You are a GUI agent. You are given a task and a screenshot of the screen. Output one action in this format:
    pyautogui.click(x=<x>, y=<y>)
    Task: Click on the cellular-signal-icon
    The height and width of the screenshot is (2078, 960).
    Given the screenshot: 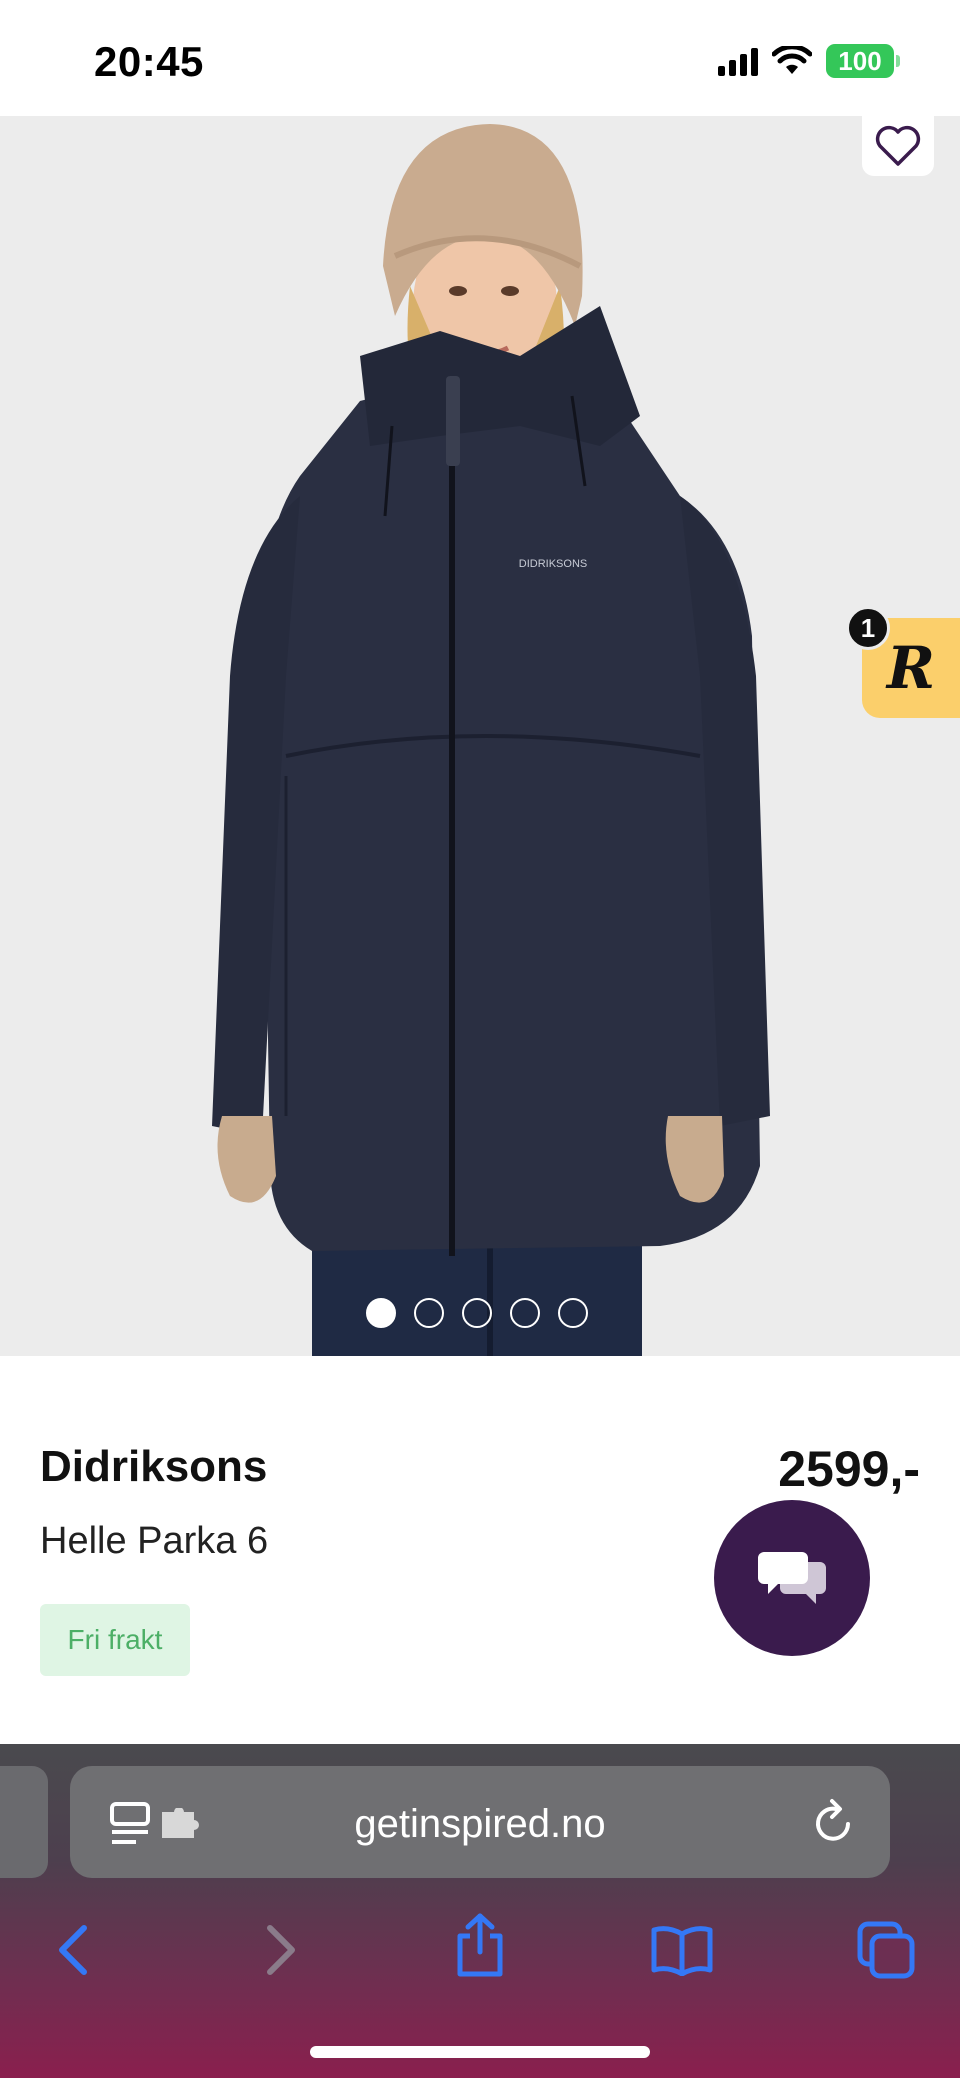 What is the action you would take?
    pyautogui.click(x=738, y=61)
    